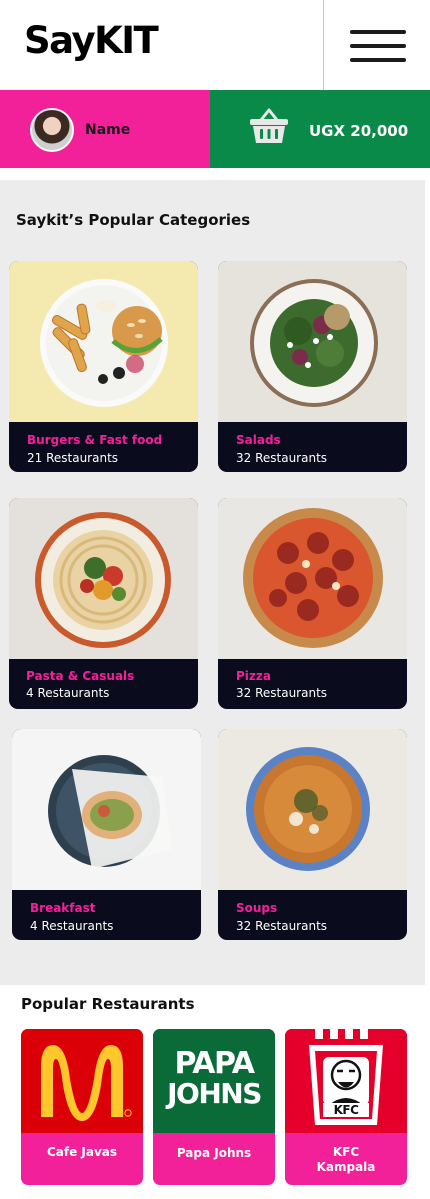  What do you see at coordinates (312, 809) in the screenshot?
I see `soup-image` at bounding box center [312, 809].